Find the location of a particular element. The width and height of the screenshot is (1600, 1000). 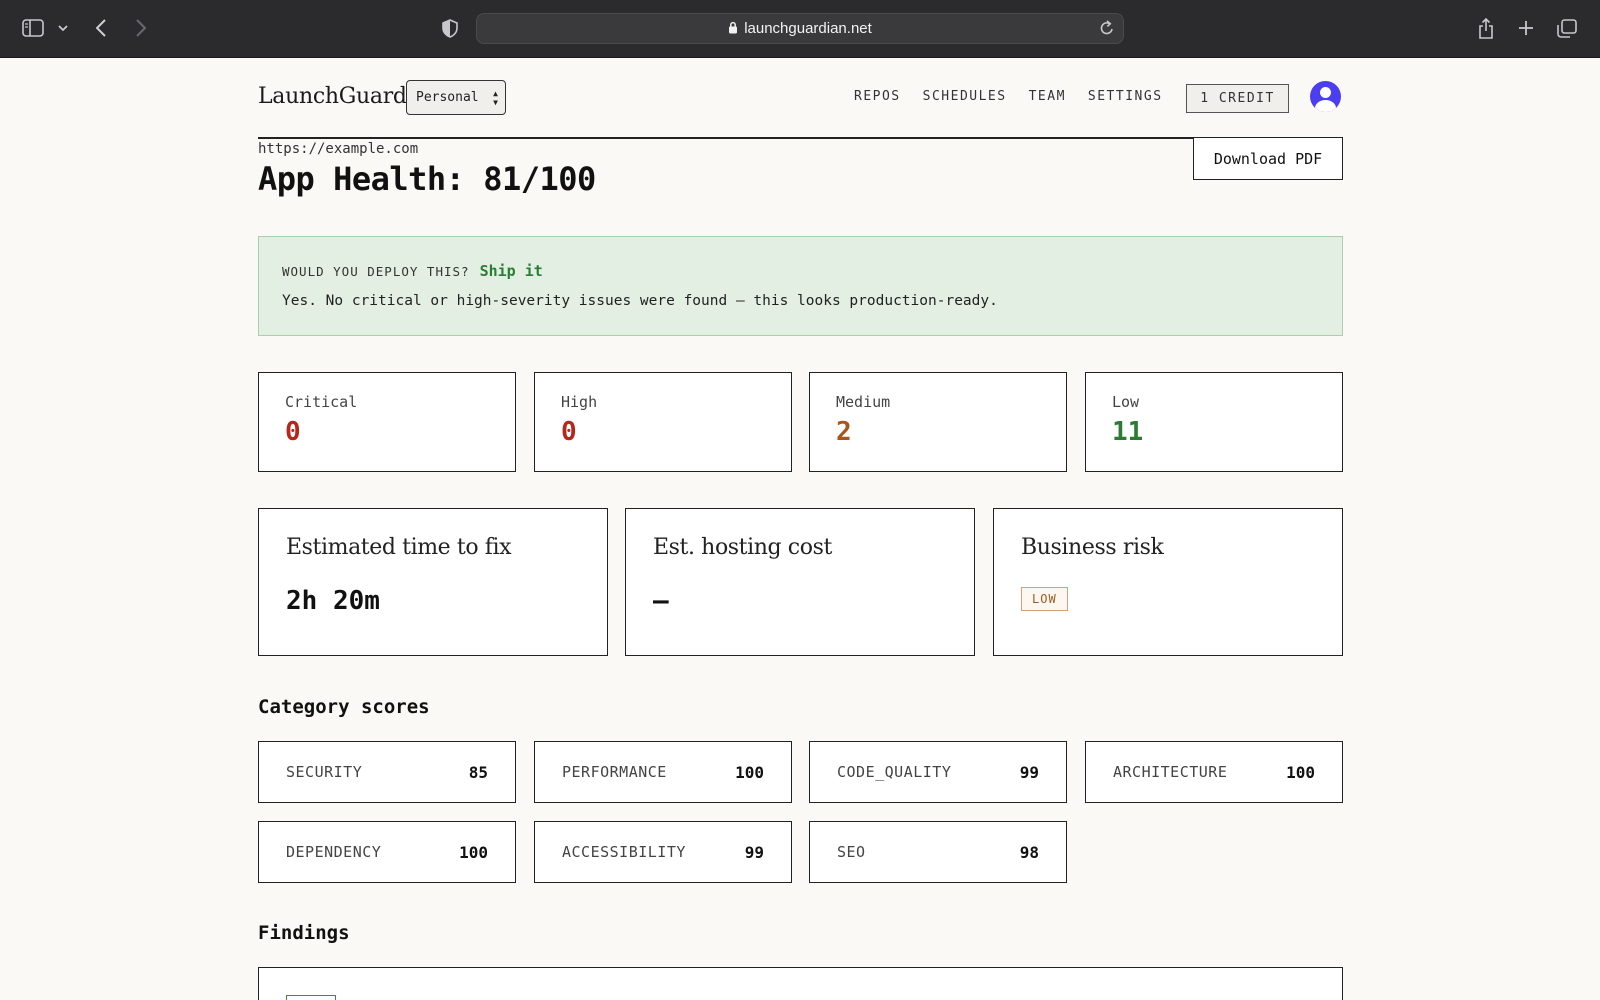

time-to-fix-value: 2h 20m is located at coordinates (333, 601).